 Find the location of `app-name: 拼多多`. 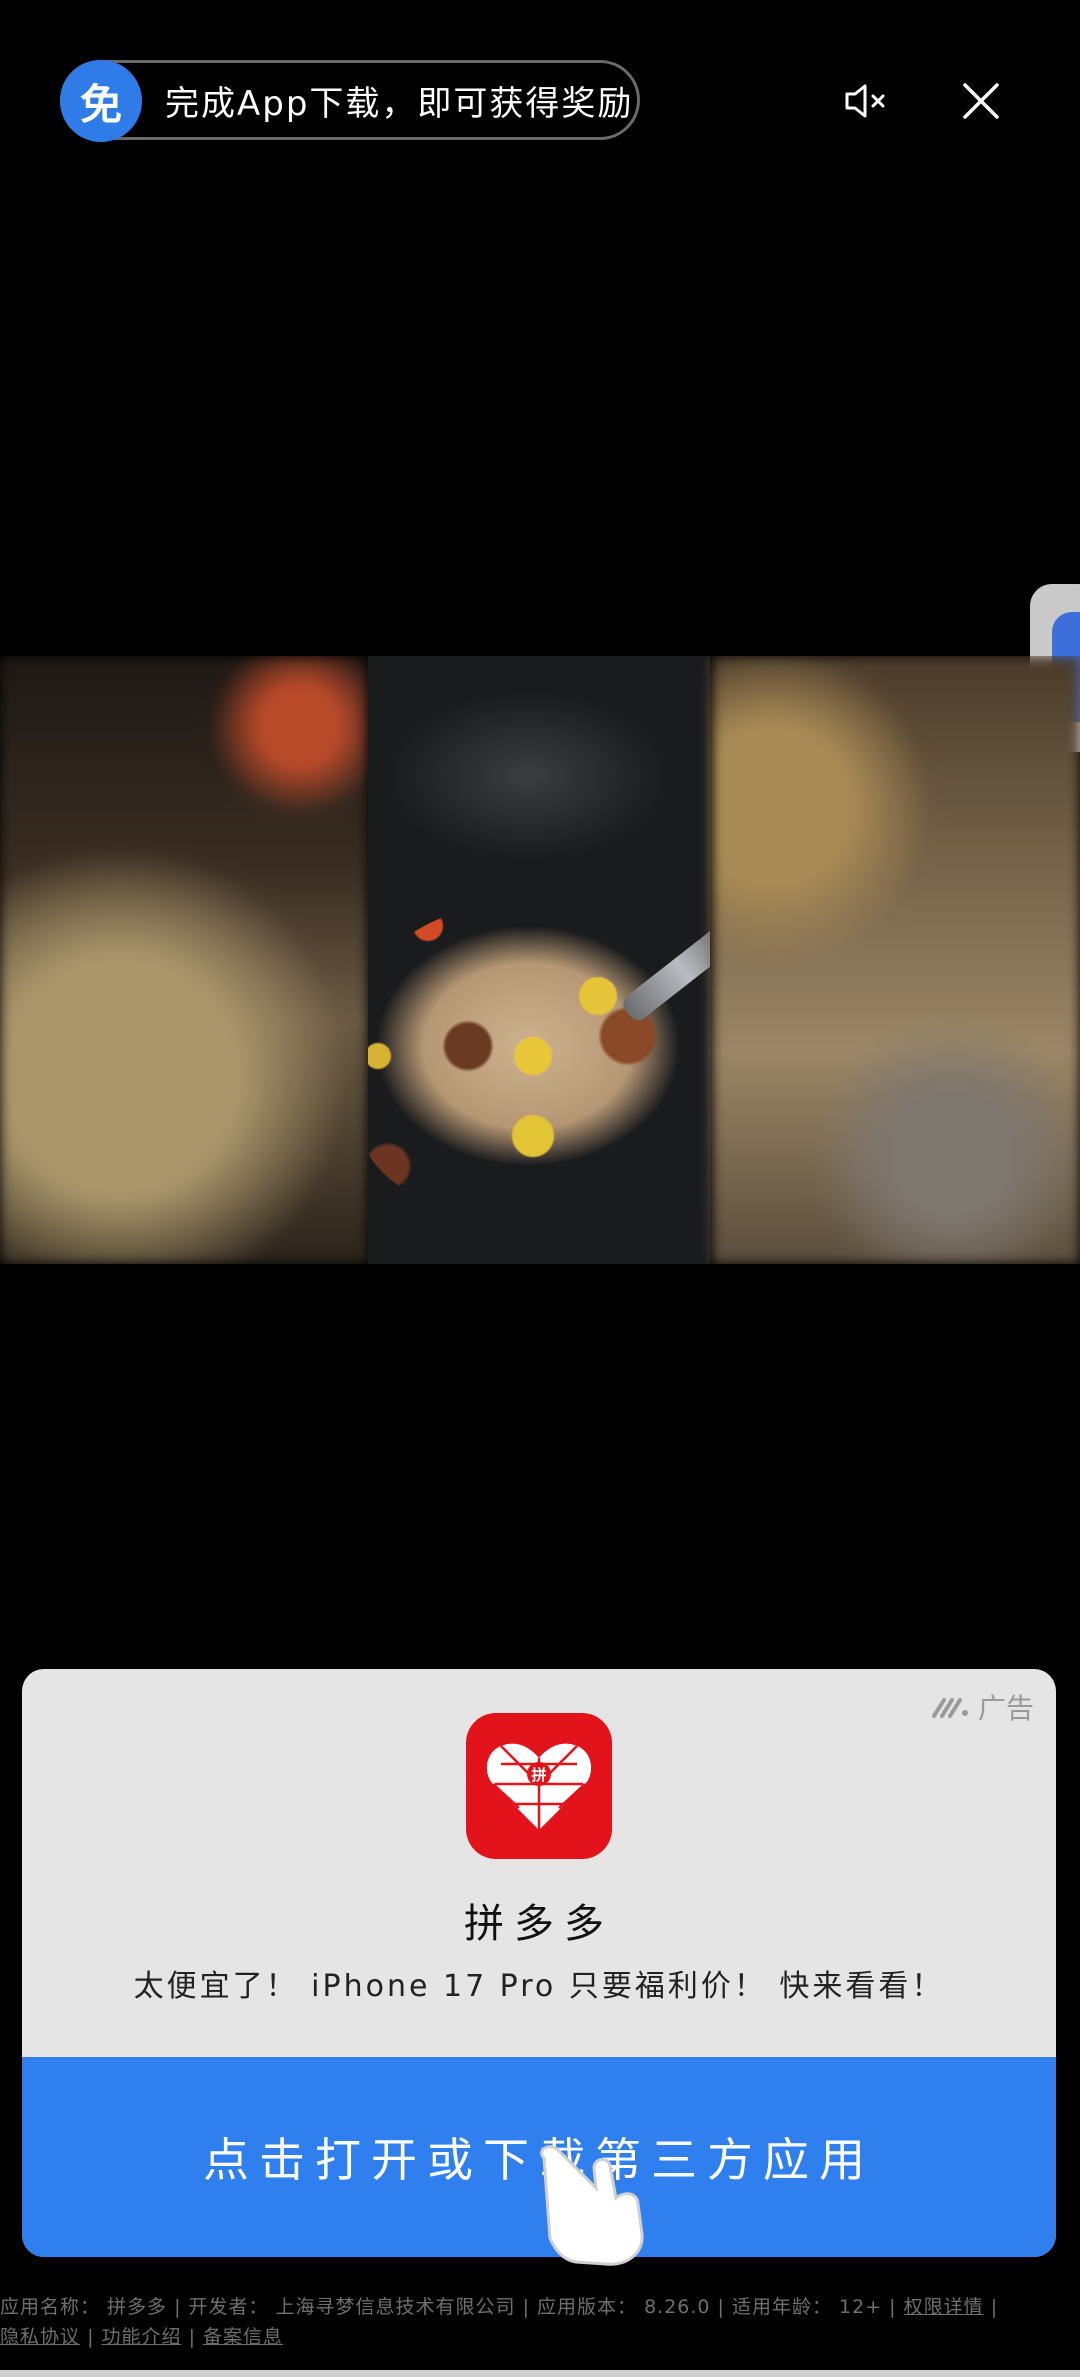

app-name: 拼多多 is located at coordinates (539, 1924).